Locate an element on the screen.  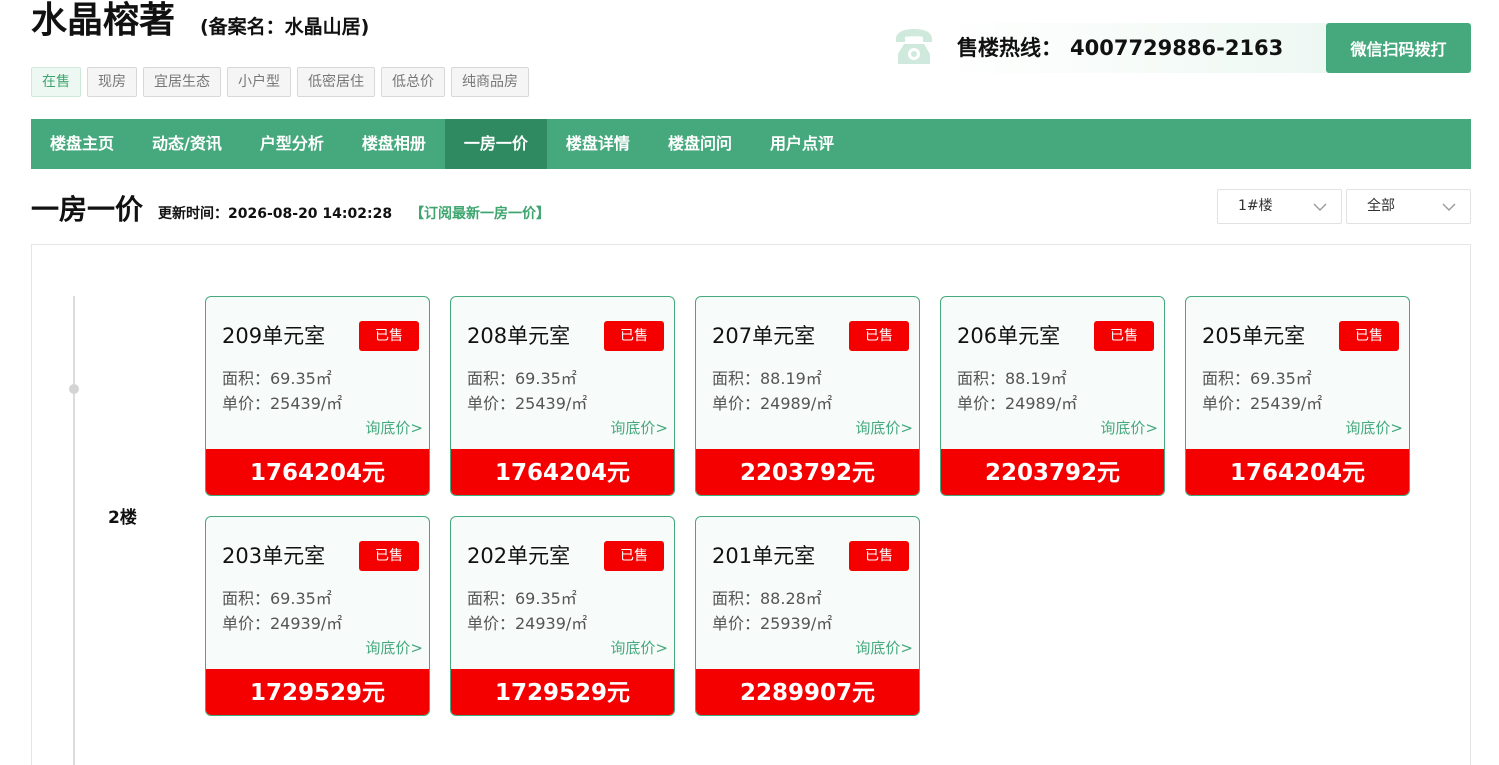
unit-name: 206单元室 is located at coordinates (1009, 336).